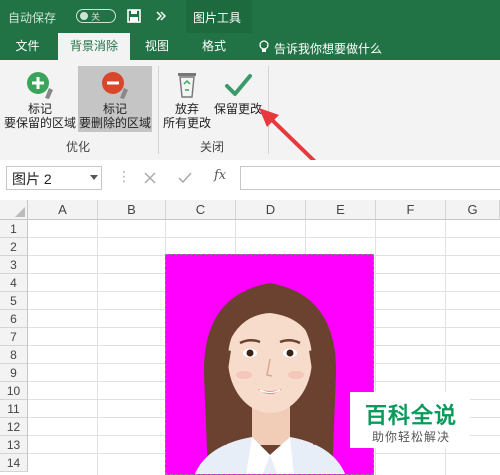 This screenshot has height=475, width=500. I want to click on group-label-close: 关闭, so click(211, 147).